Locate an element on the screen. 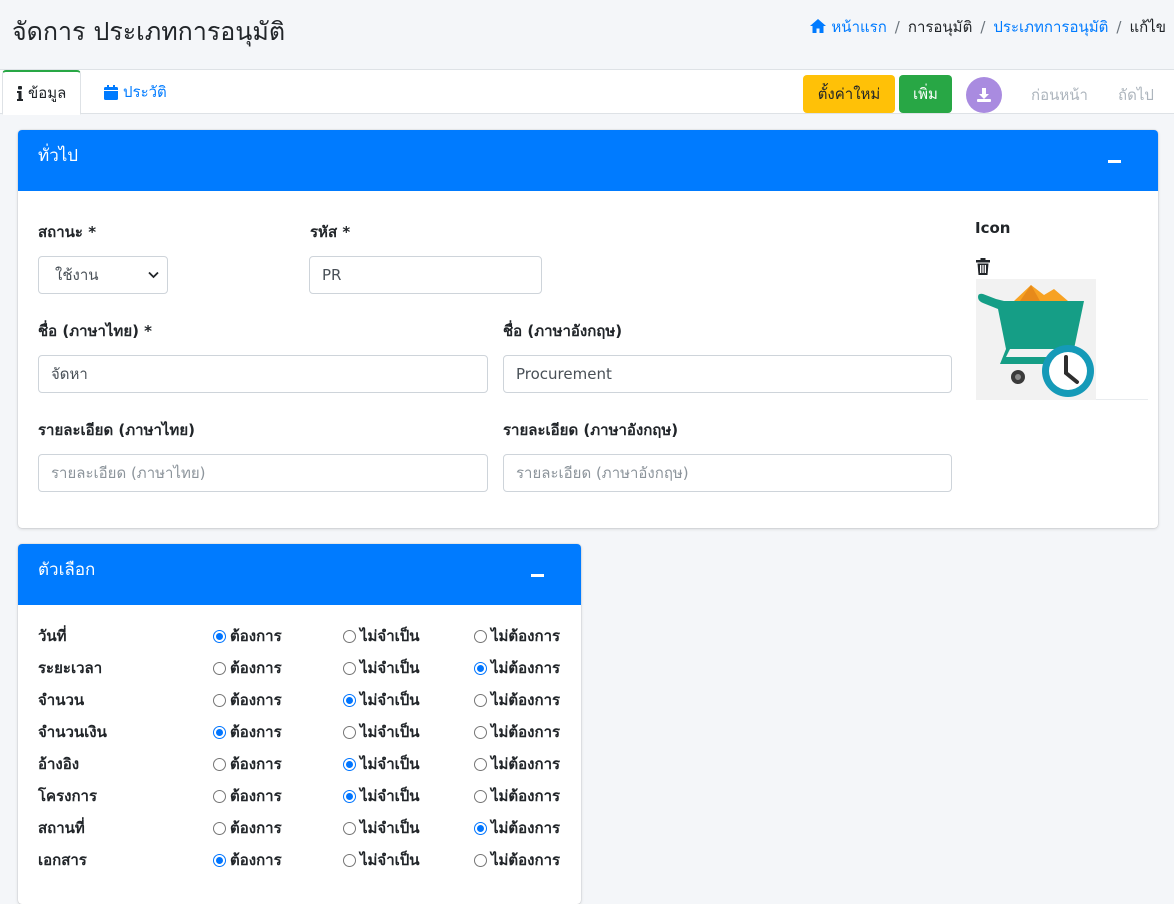  desc-th-input: รายละเอียด (ภาษาไทย) is located at coordinates (263, 473).